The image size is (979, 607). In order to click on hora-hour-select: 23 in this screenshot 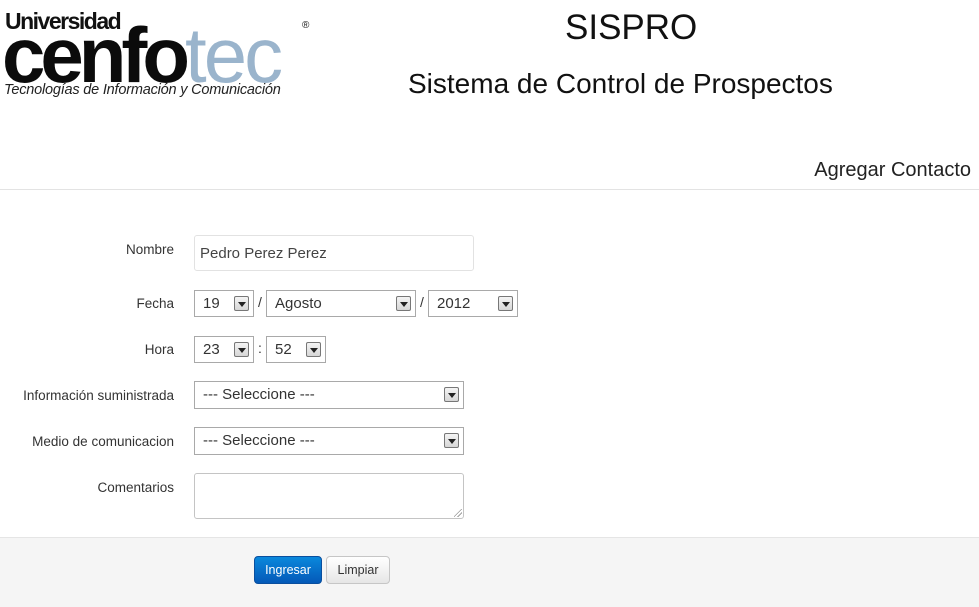, I will do `click(224, 349)`.